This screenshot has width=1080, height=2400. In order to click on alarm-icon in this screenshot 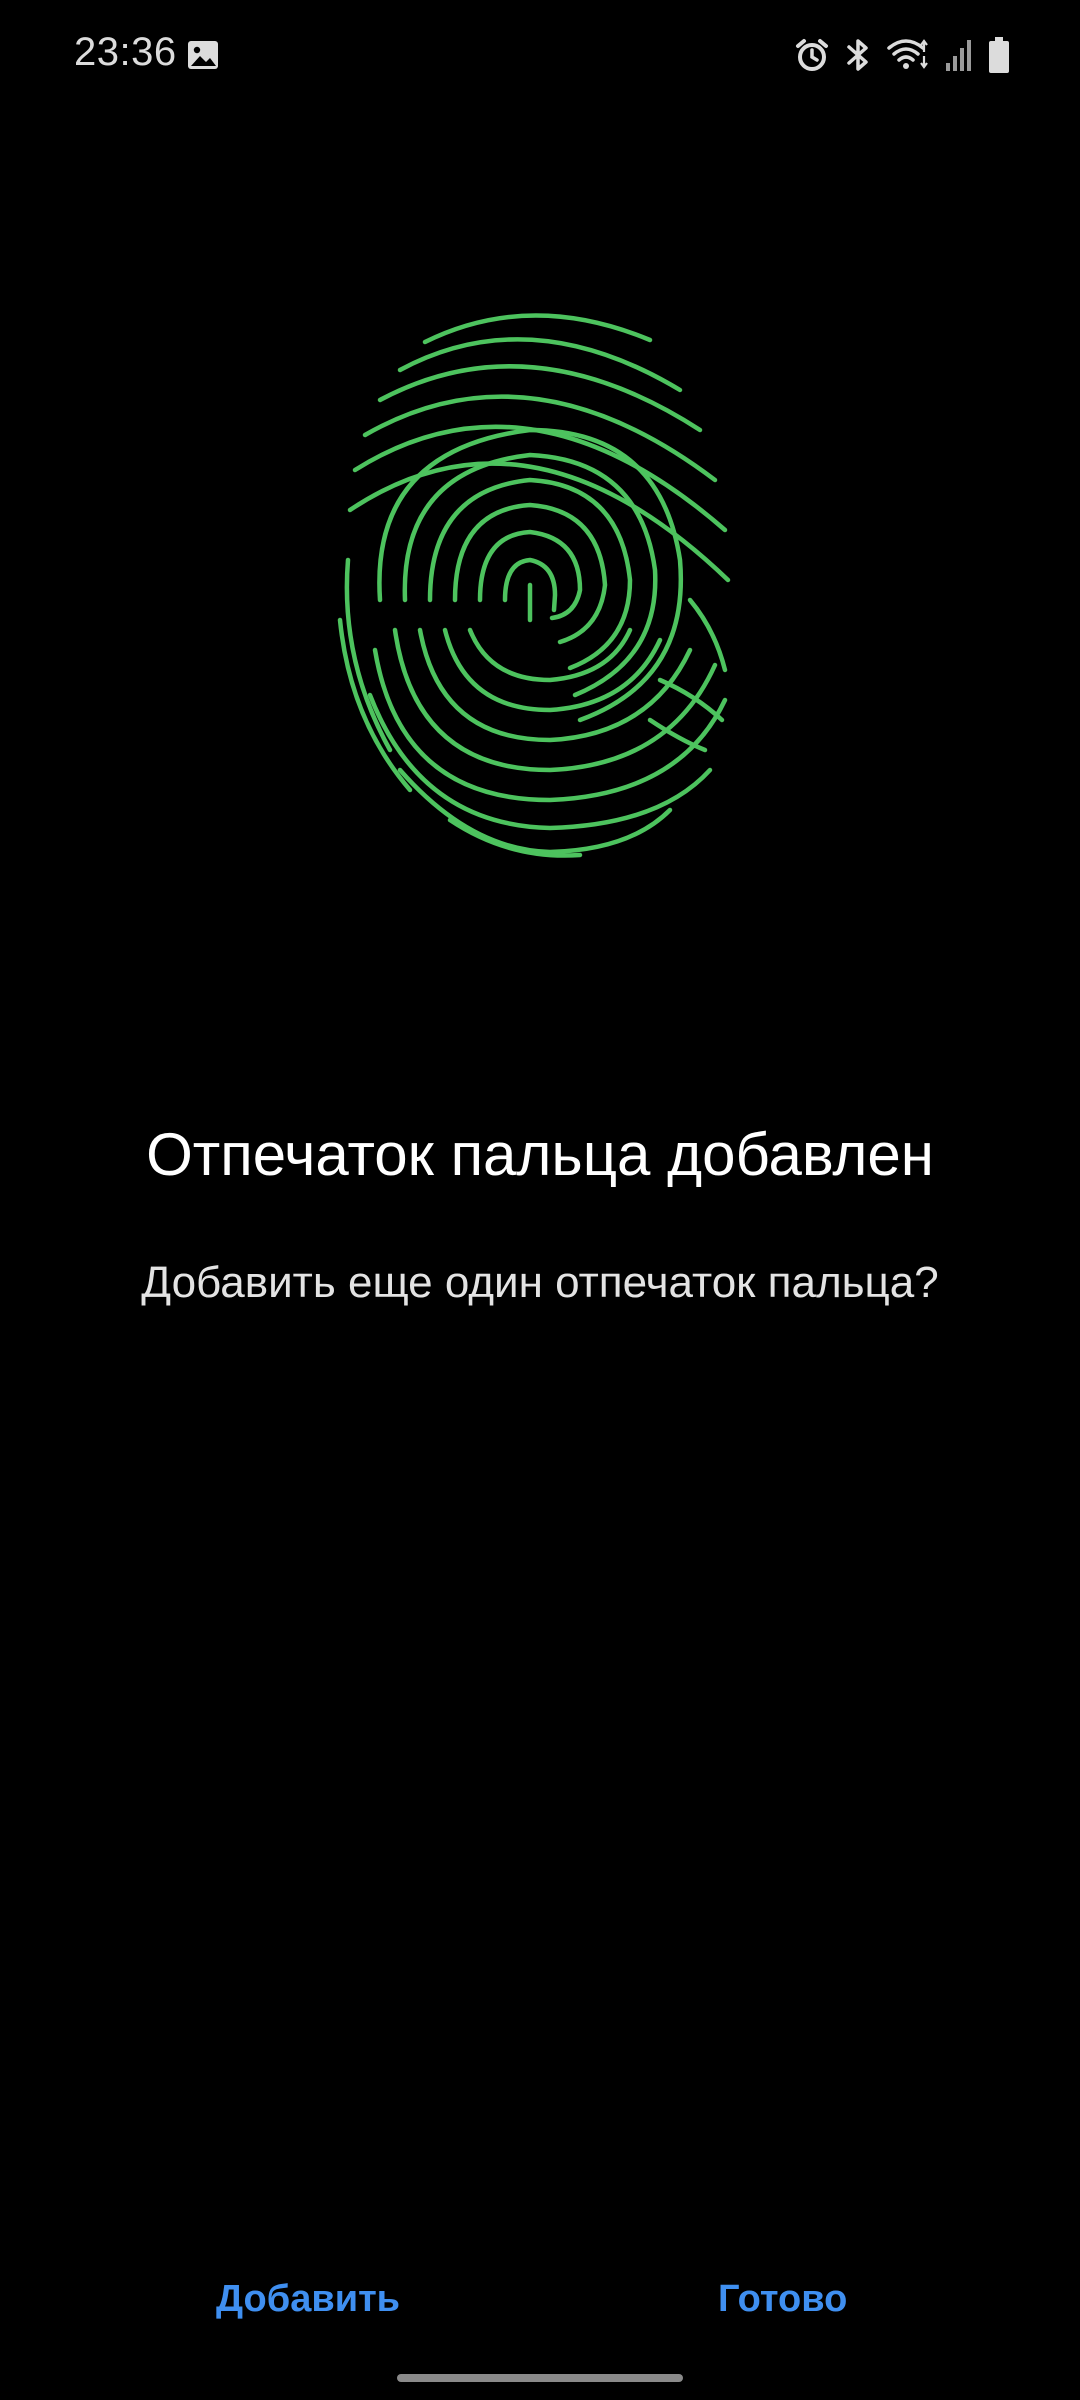, I will do `click(812, 55)`.